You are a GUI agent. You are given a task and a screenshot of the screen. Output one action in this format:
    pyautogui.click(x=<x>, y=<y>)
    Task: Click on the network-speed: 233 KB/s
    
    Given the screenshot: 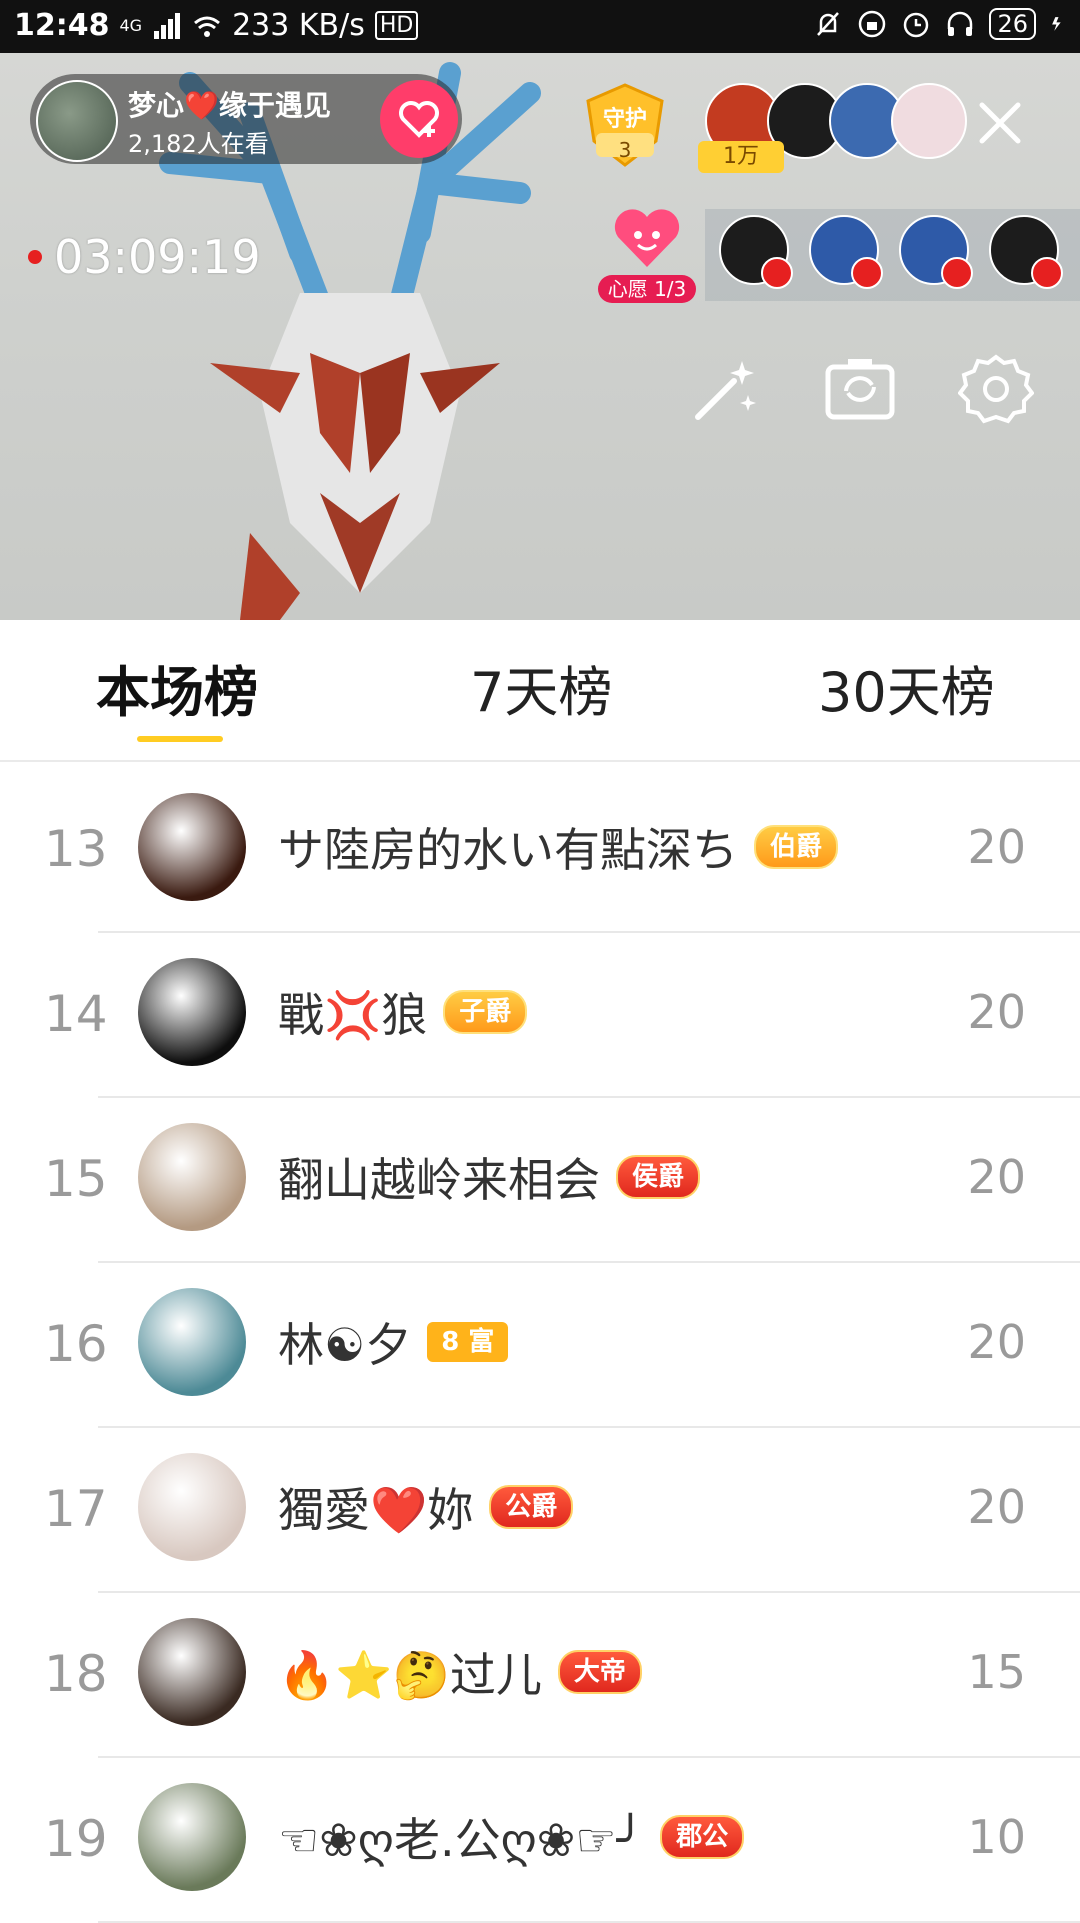 What is the action you would take?
    pyautogui.click(x=298, y=25)
    